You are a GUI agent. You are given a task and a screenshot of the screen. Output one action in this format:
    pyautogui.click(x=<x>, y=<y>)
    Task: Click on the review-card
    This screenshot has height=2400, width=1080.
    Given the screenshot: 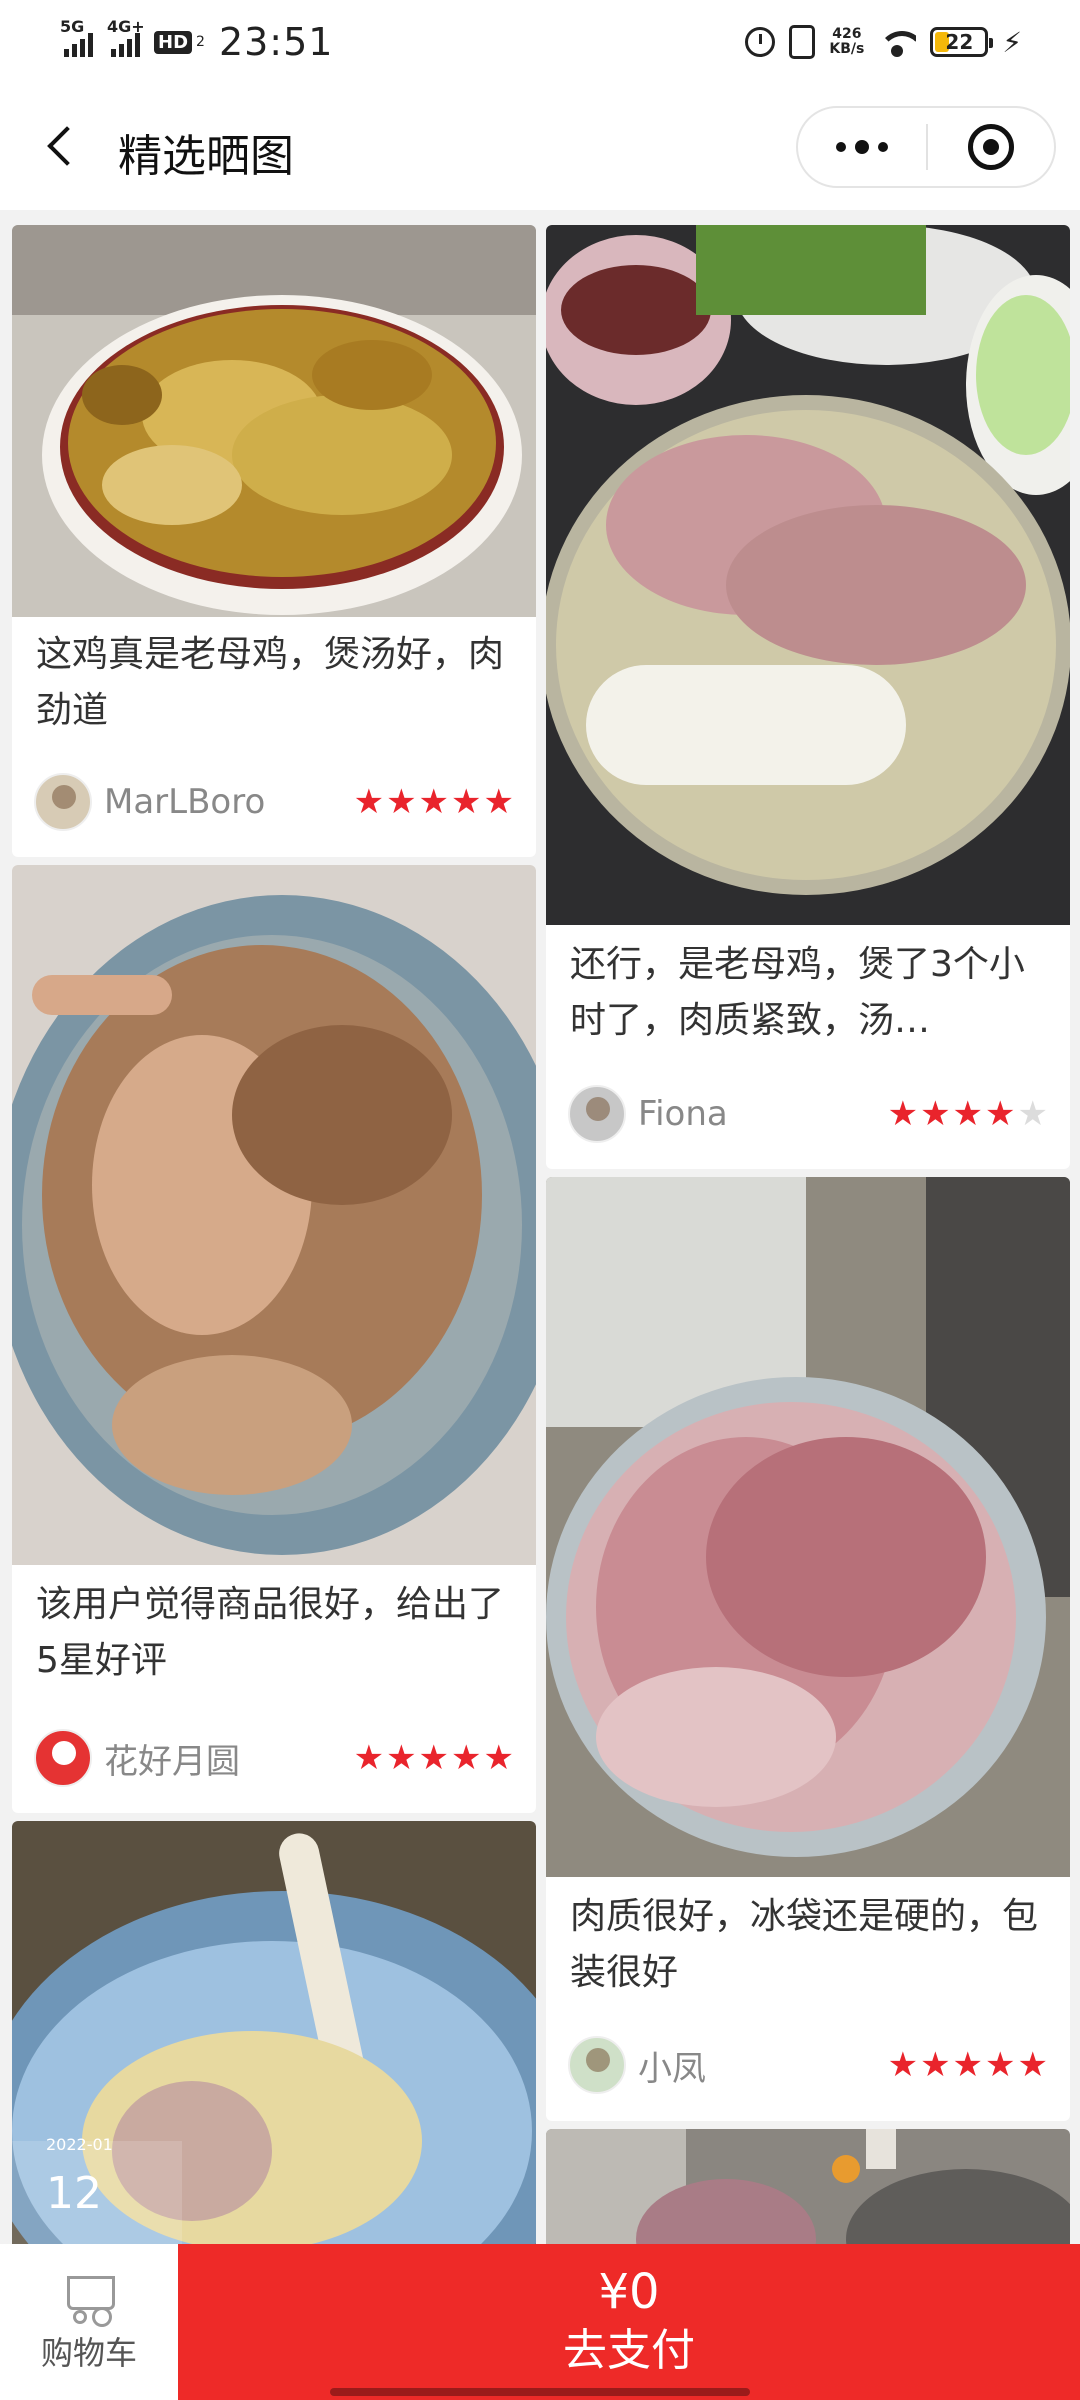 What is the action you would take?
    pyautogui.click(x=808, y=2186)
    